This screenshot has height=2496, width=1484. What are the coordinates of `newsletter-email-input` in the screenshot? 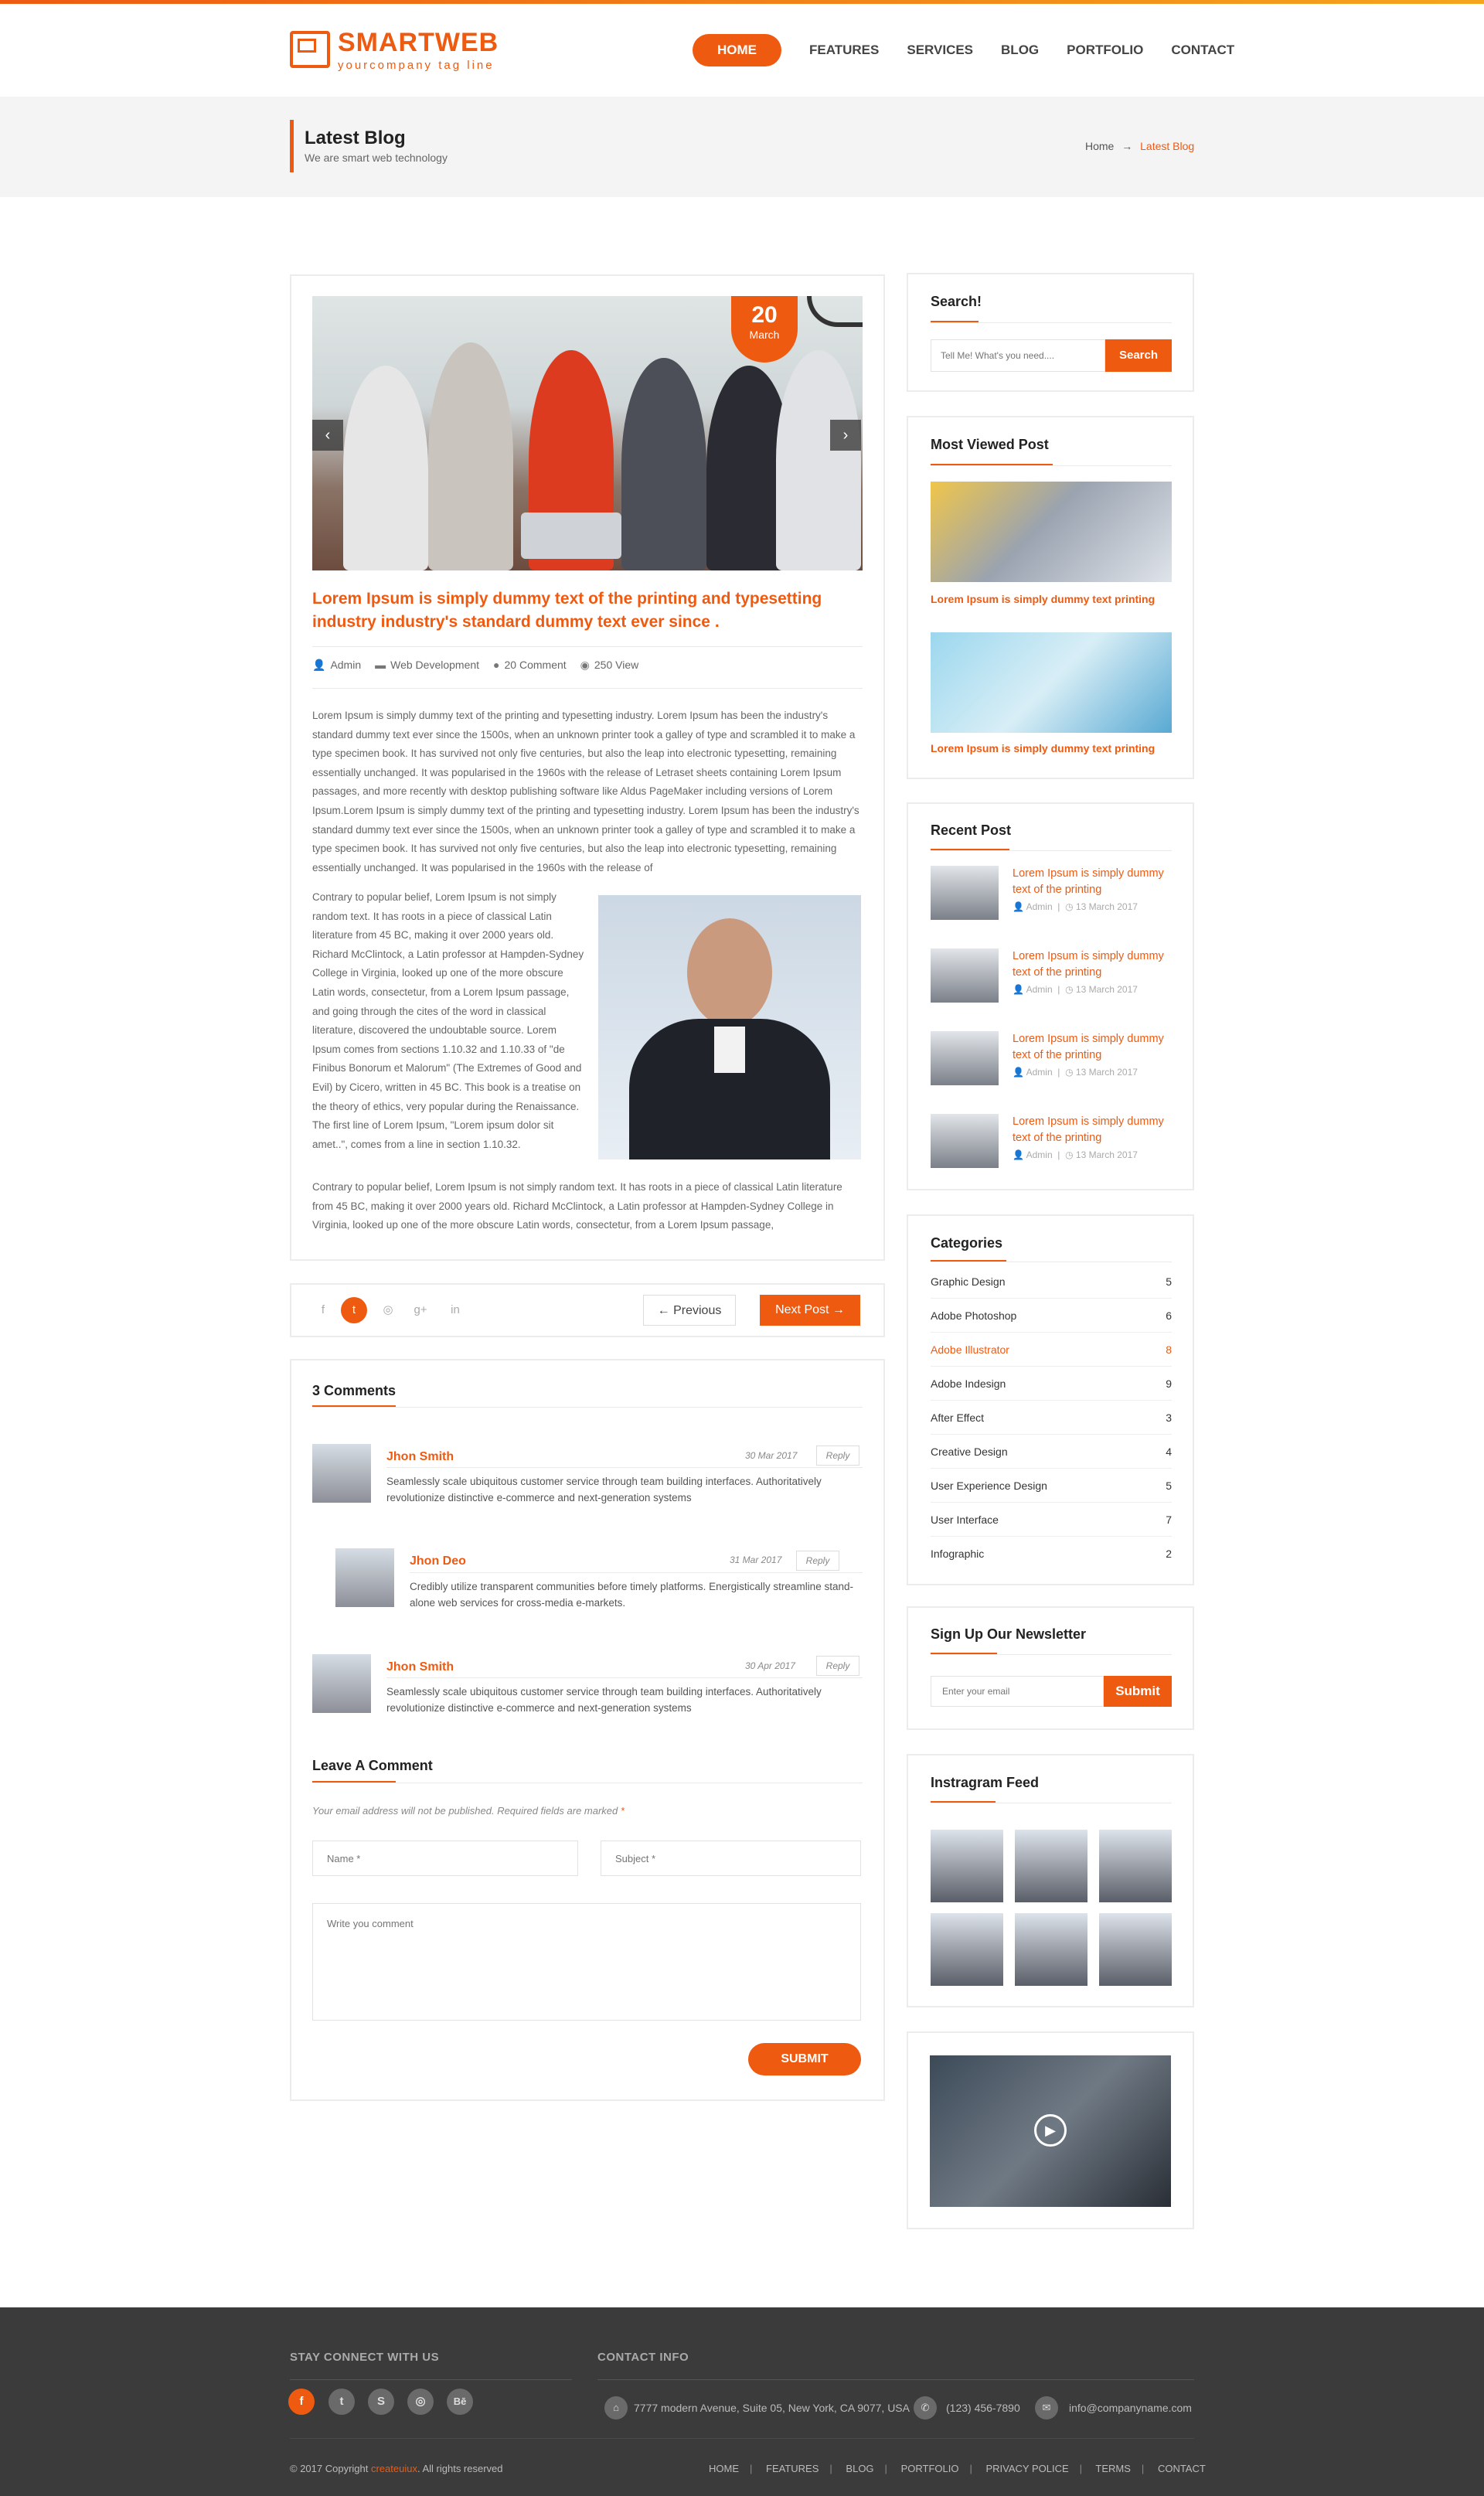 It's located at (1017, 1692).